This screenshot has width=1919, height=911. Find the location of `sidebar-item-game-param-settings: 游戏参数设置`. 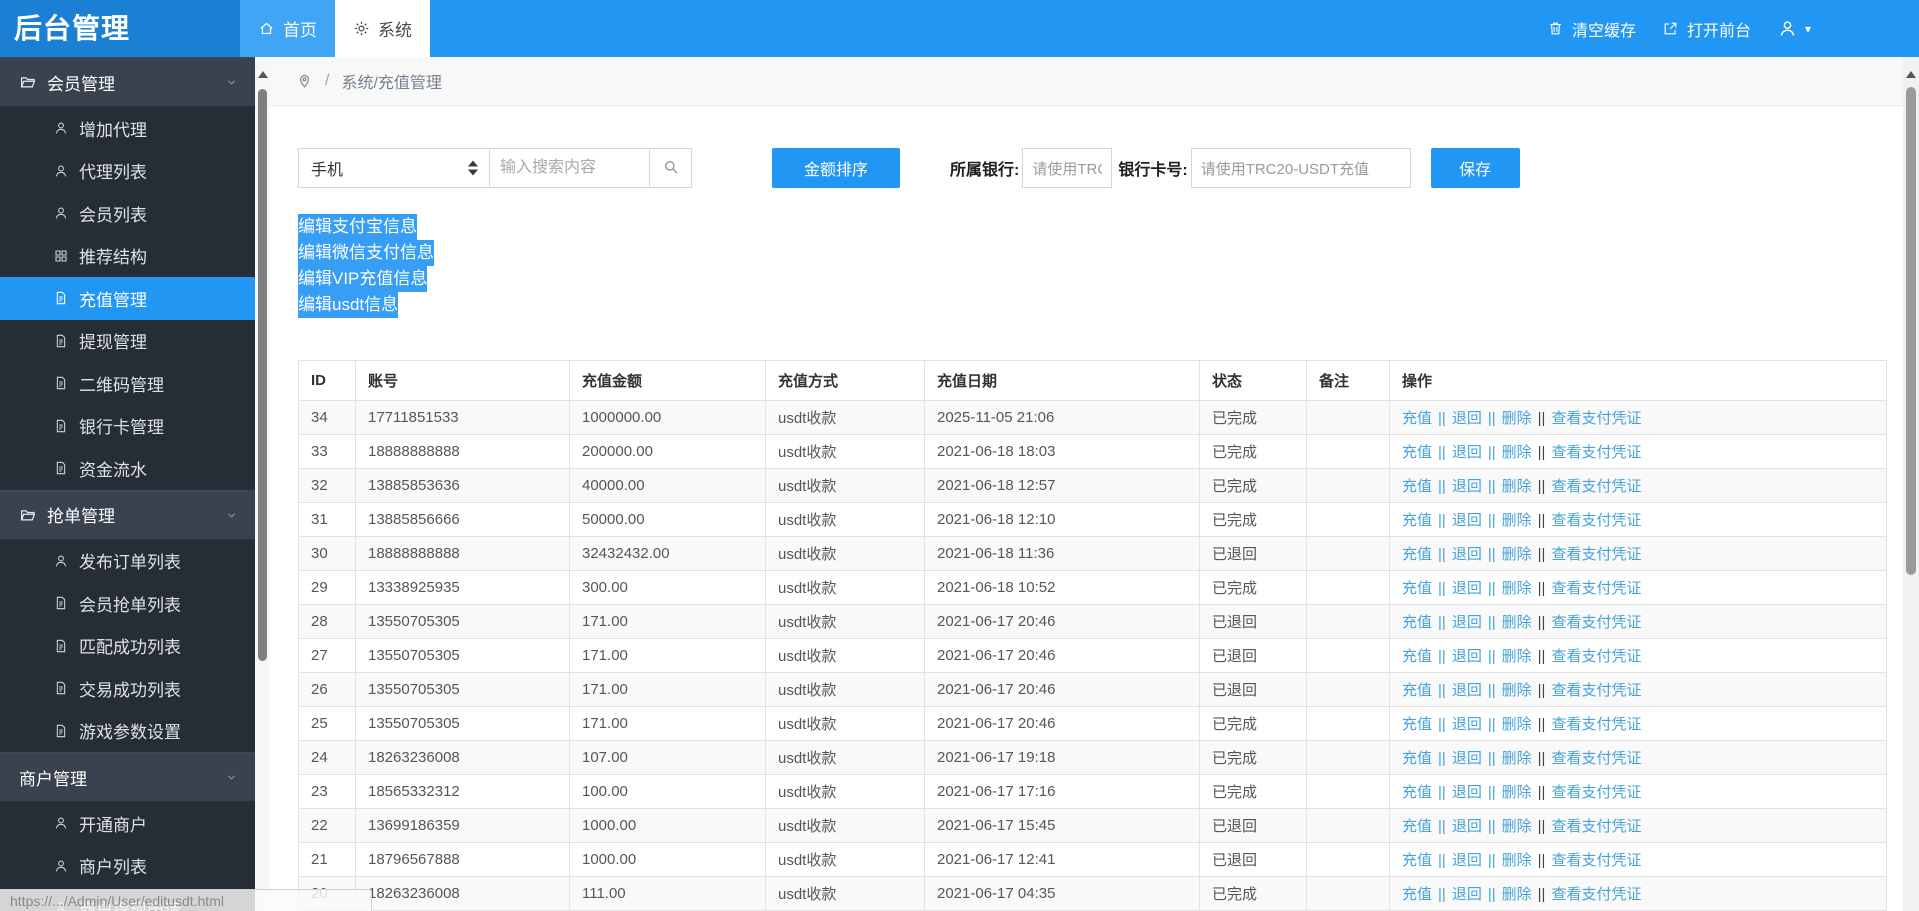

sidebar-item-game-param-settings: 游戏参数设置 is located at coordinates (127, 731).